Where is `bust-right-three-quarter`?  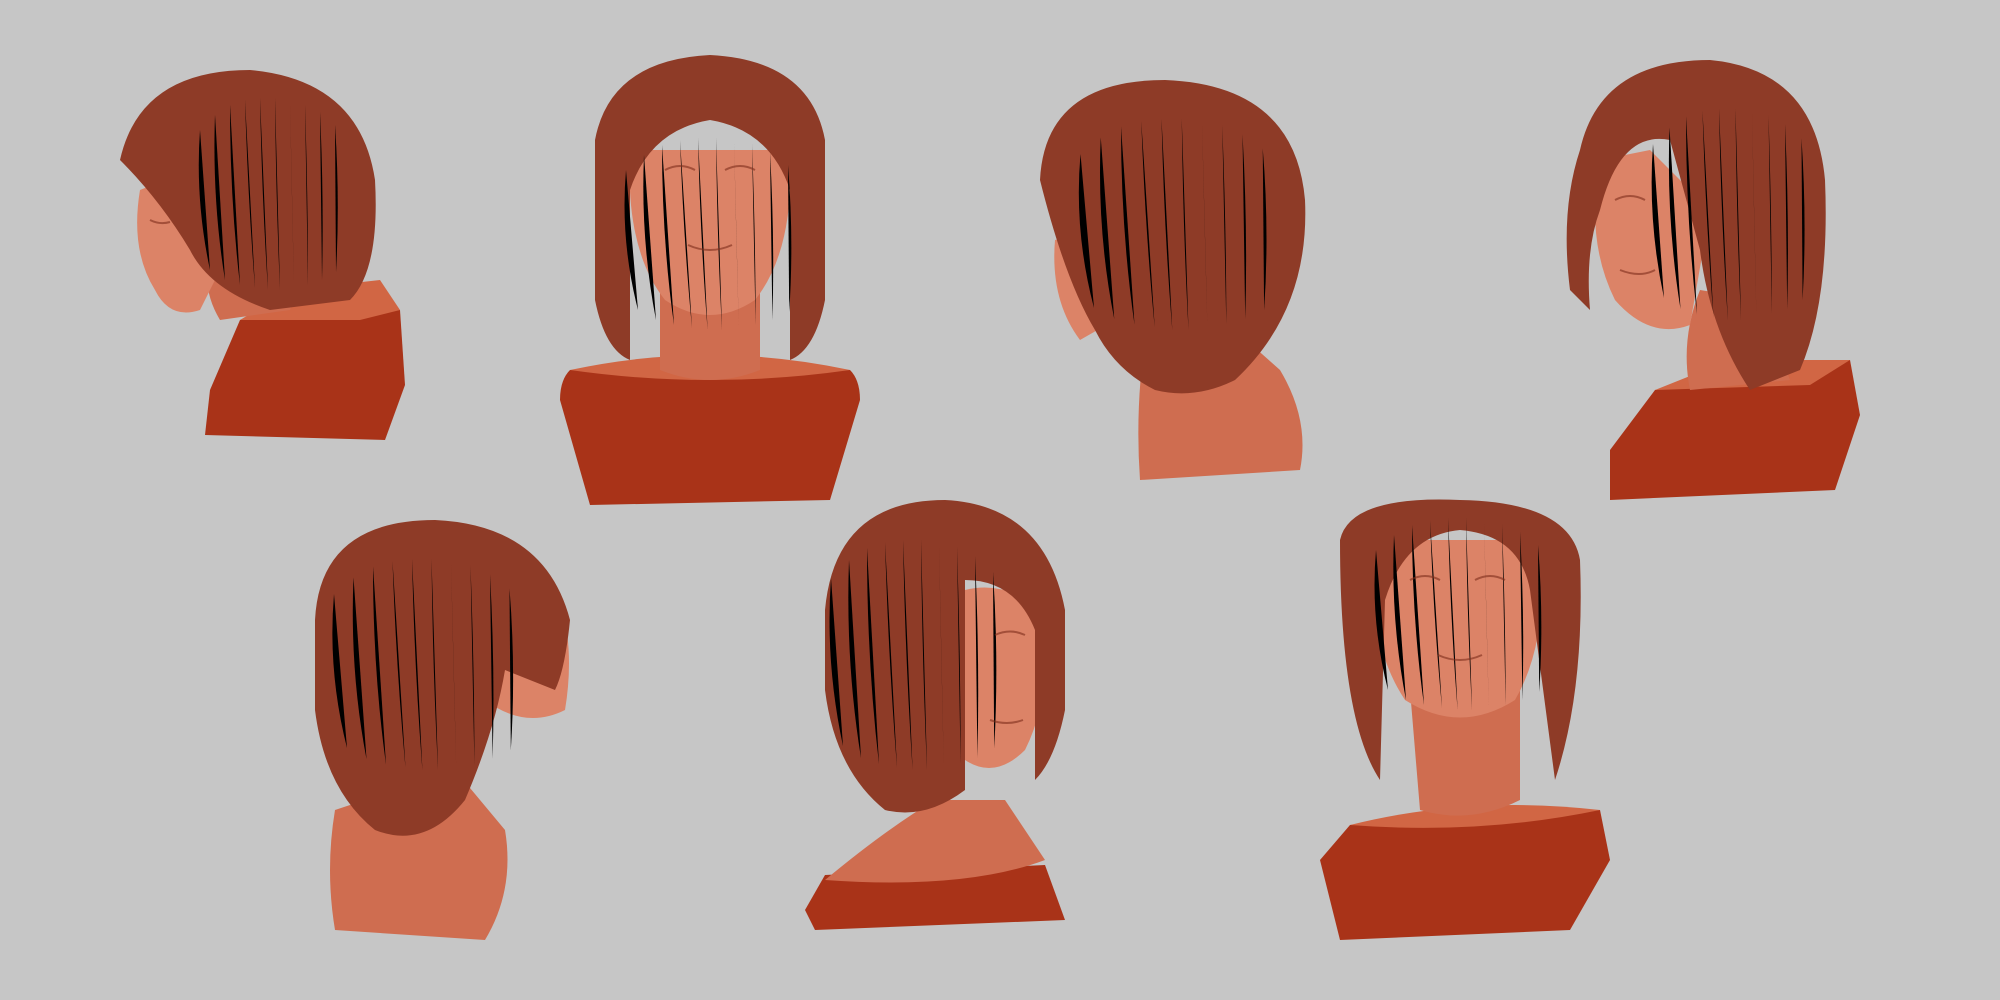
bust-right-three-quarter is located at coordinates (935, 715).